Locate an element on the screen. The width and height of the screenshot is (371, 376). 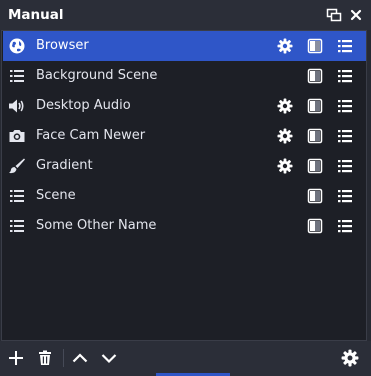
source-row-face-cam-newer: Face Cam Newer is located at coordinates (184, 136).